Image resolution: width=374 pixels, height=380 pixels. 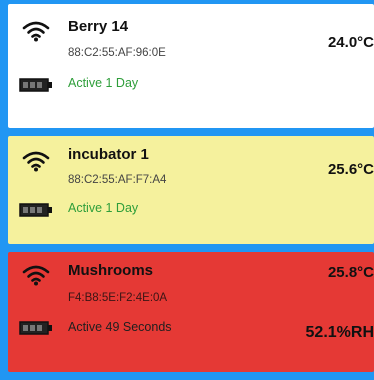 What do you see at coordinates (118, 298) in the screenshot?
I see `device-mac-address: F4:B8:5E:F2:4E:0A` at bounding box center [118, 298].